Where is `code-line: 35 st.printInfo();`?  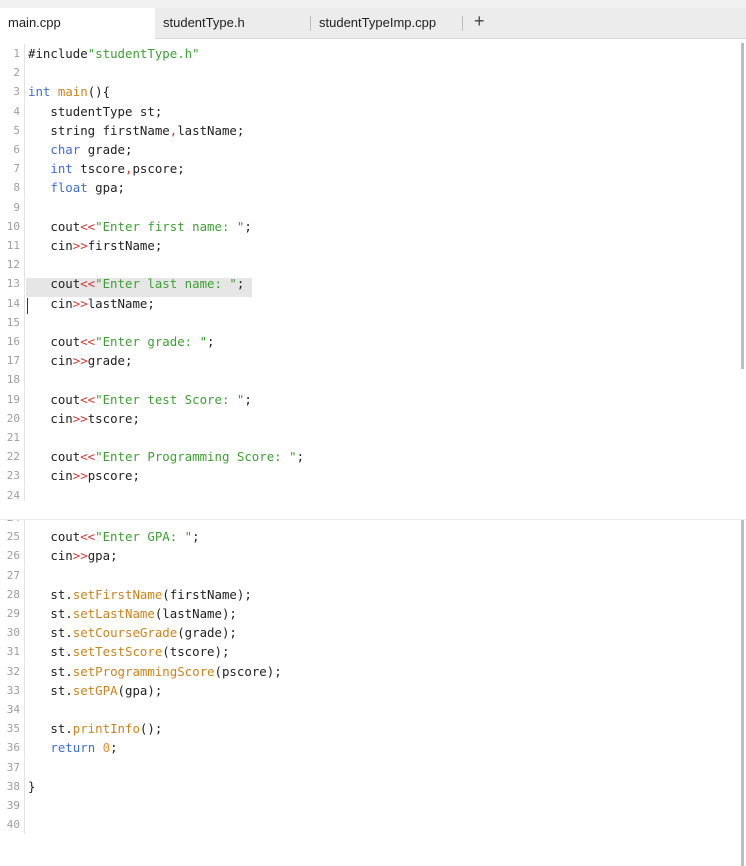
code-line: 35 st.printInfo(); is located at coordinates (370, 729).